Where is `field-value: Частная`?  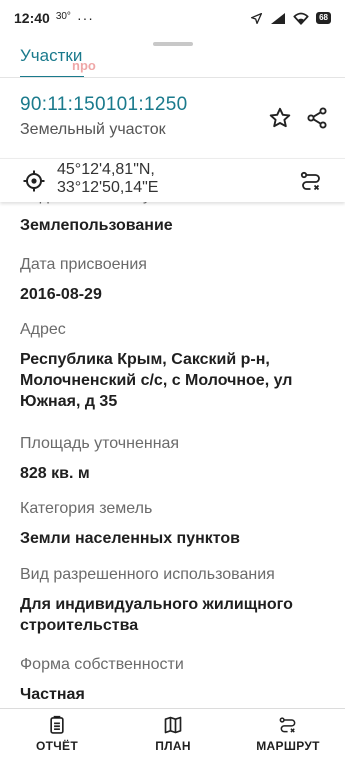
field-value: Частная is located at coordinates (52, 694).